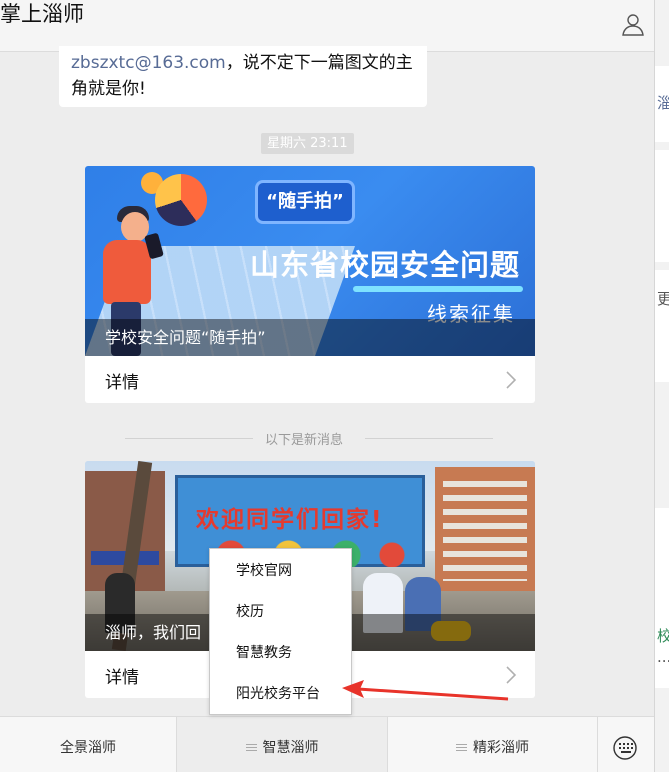 This screenshot has height=772, width=669. What do you see at coordinates (290, 748) in the screenshot?
I see `menu-item-label: 智慧淄师` at bounding box center [290, 748].